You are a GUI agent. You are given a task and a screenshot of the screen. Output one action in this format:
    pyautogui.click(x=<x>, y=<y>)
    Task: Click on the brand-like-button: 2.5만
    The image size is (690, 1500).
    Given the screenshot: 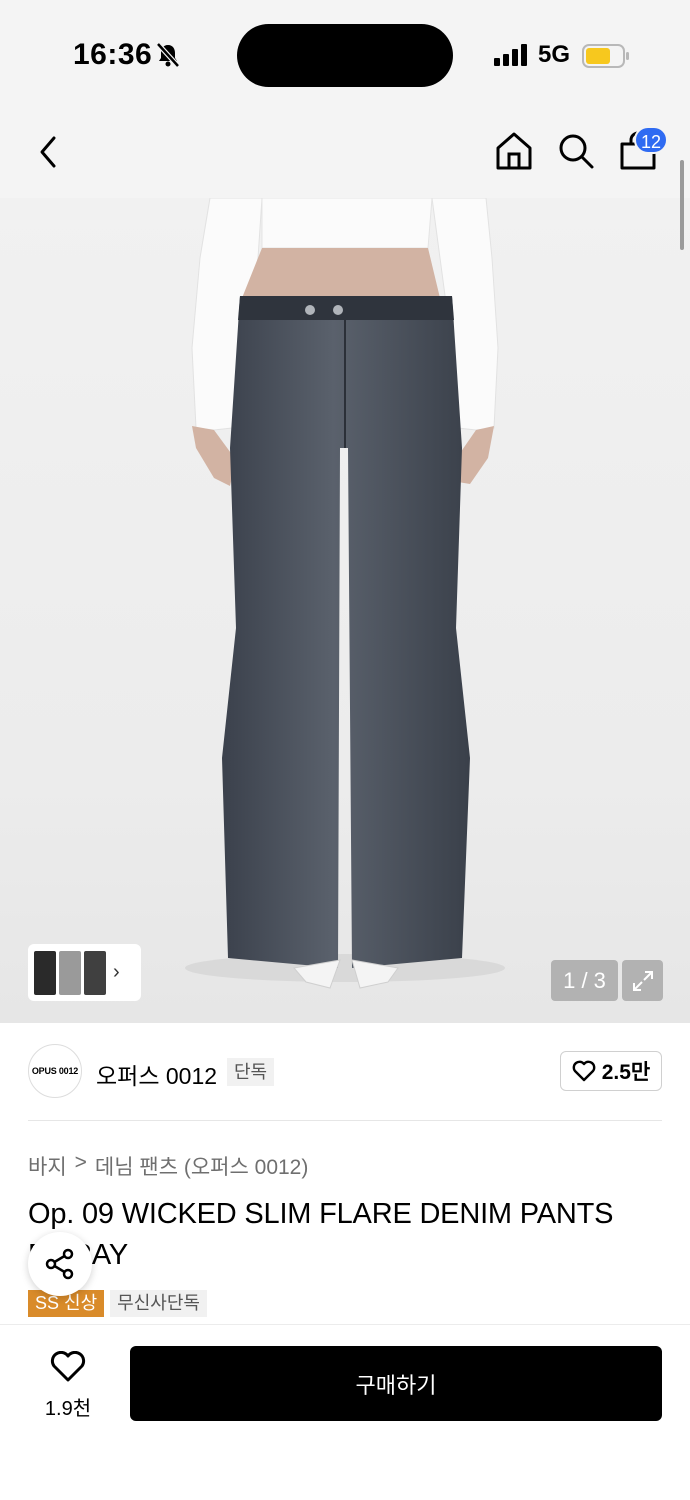 What is the action you would take?
    pyautogui.click(x=611, y=1071)
    